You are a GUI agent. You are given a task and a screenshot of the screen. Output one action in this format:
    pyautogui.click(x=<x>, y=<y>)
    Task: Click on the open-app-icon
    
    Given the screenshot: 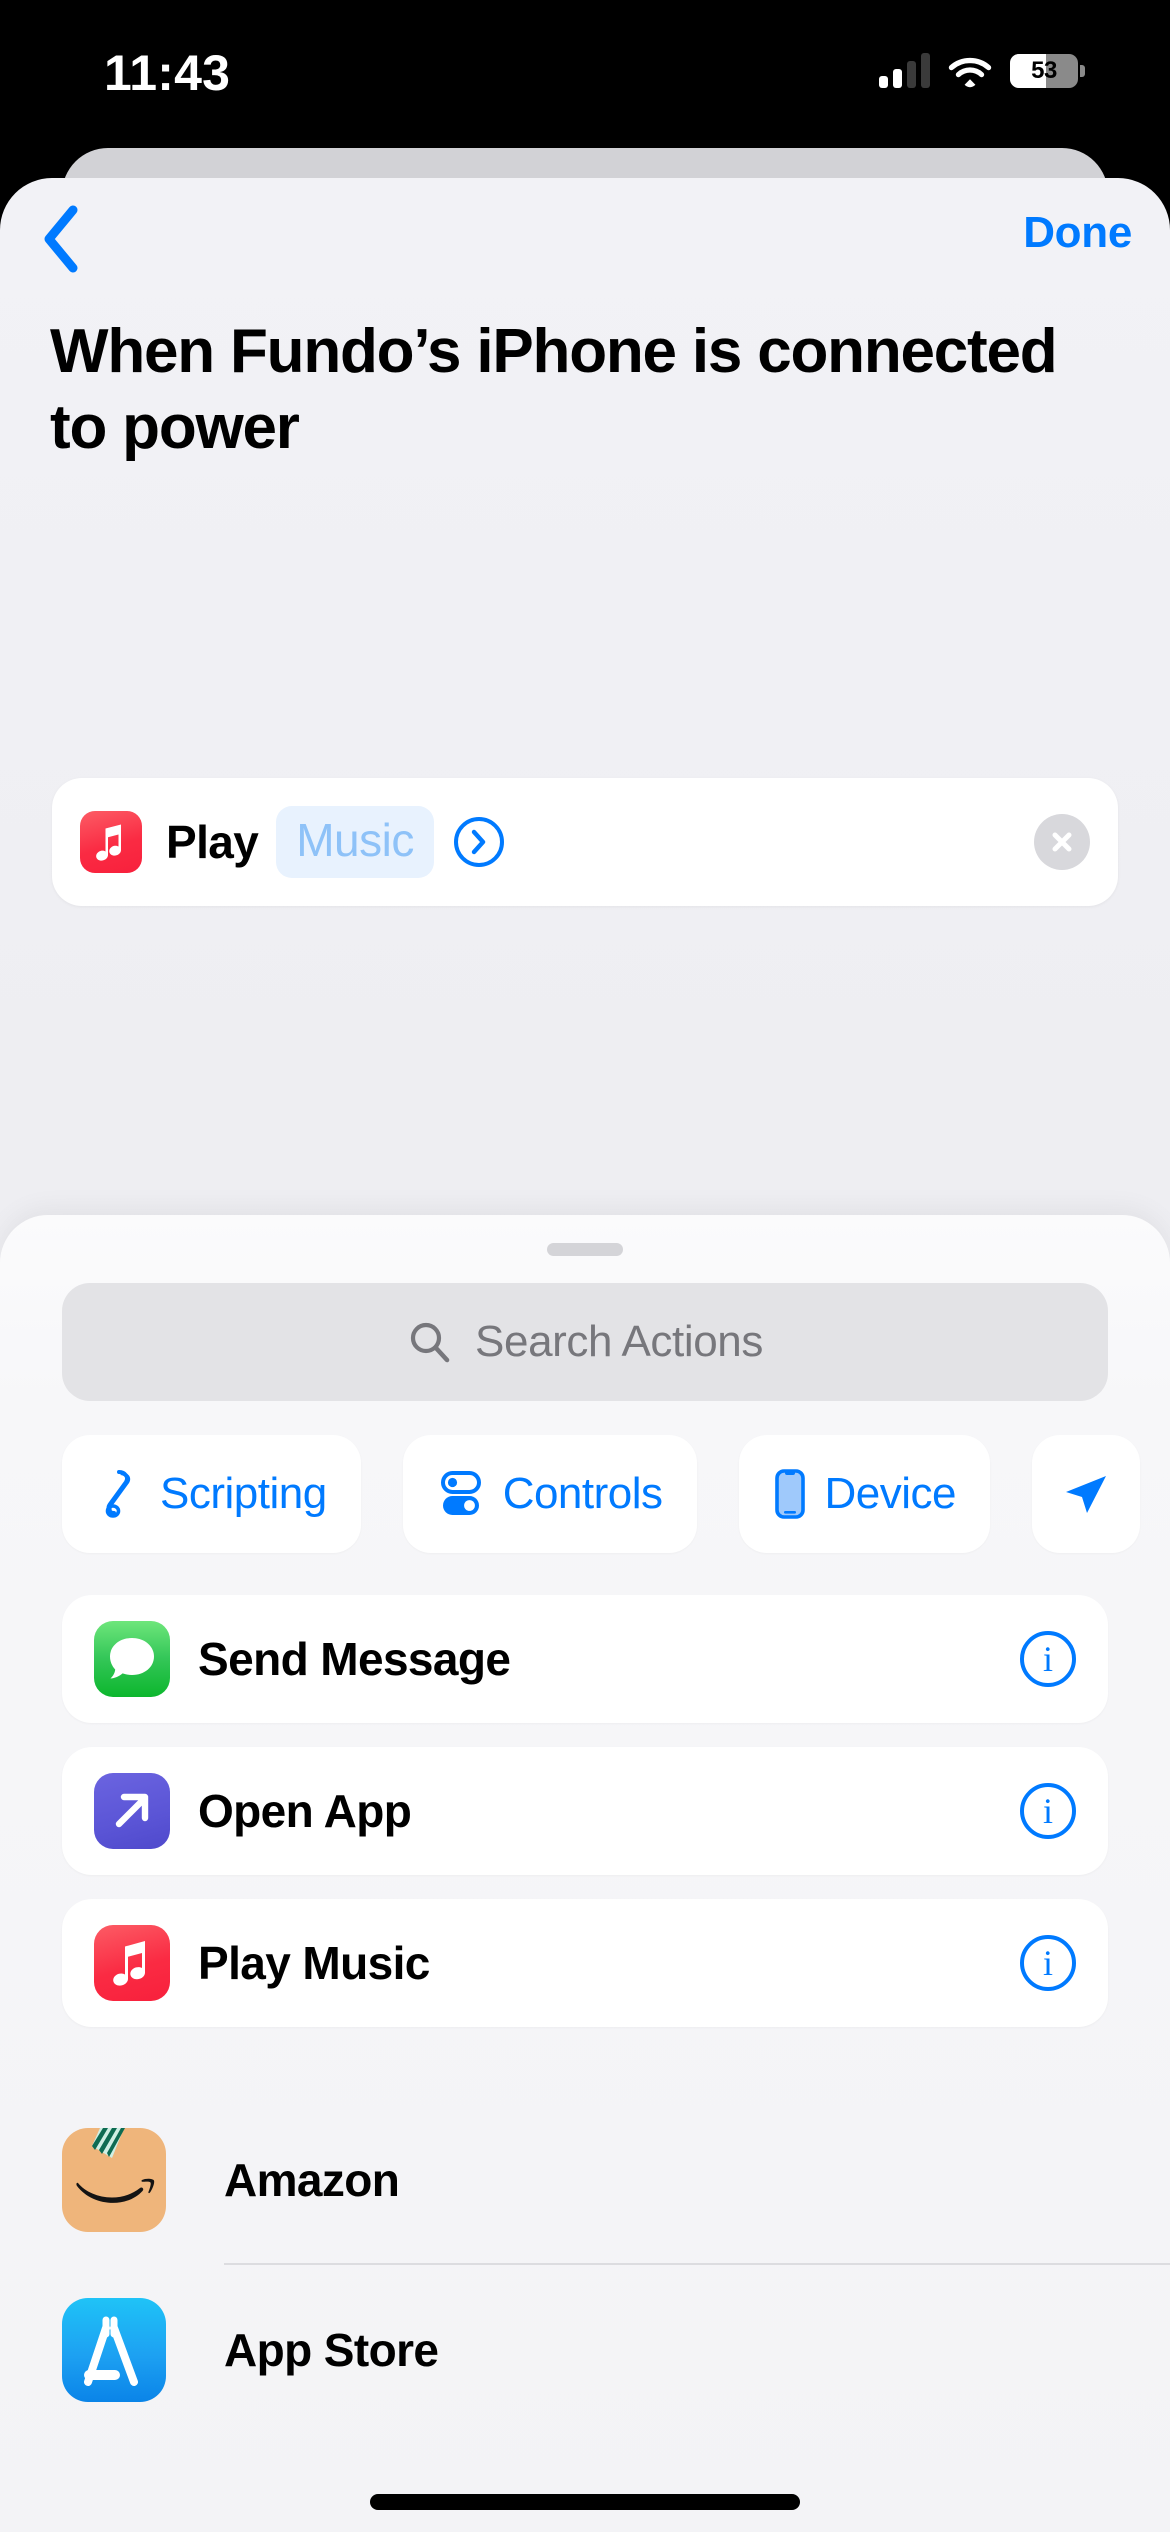 What is the action you would take?
    pyautogui.click(x=132, y=1811)
    